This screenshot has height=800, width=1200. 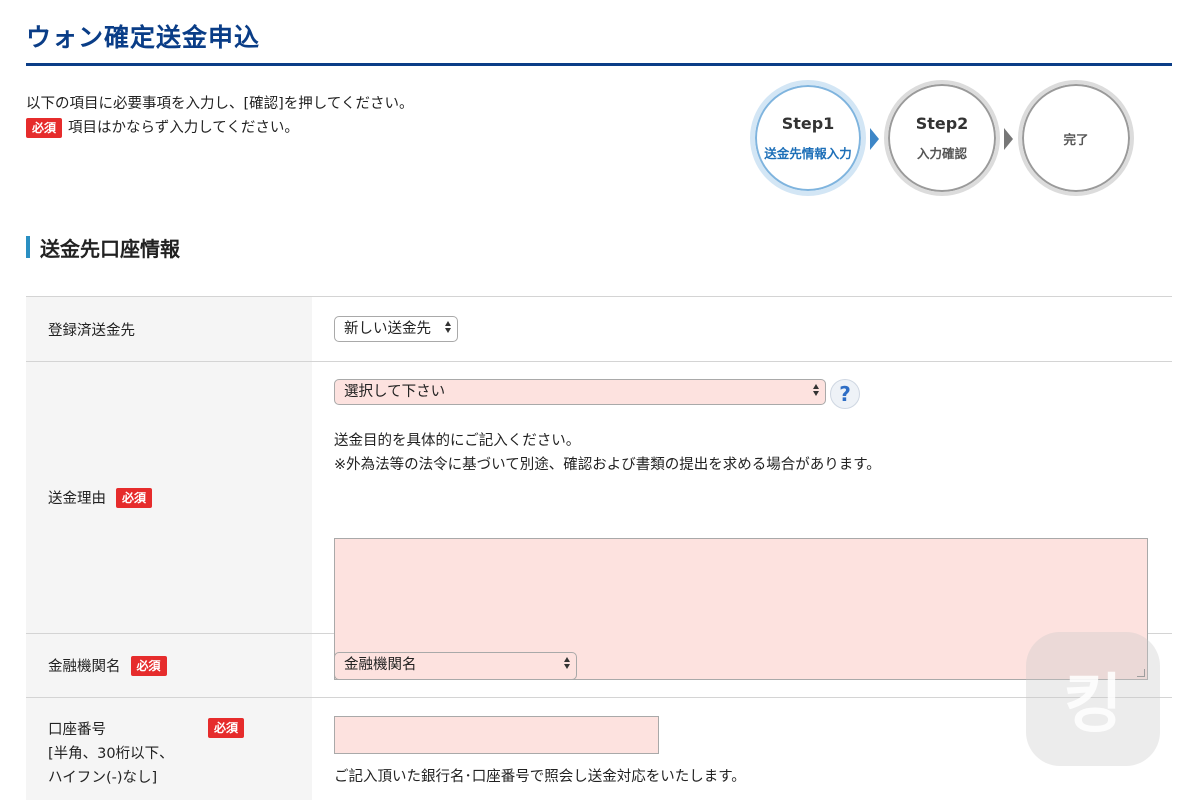 I want to click on bank-label-text: 金融機関名, so click(x=84, y=667).